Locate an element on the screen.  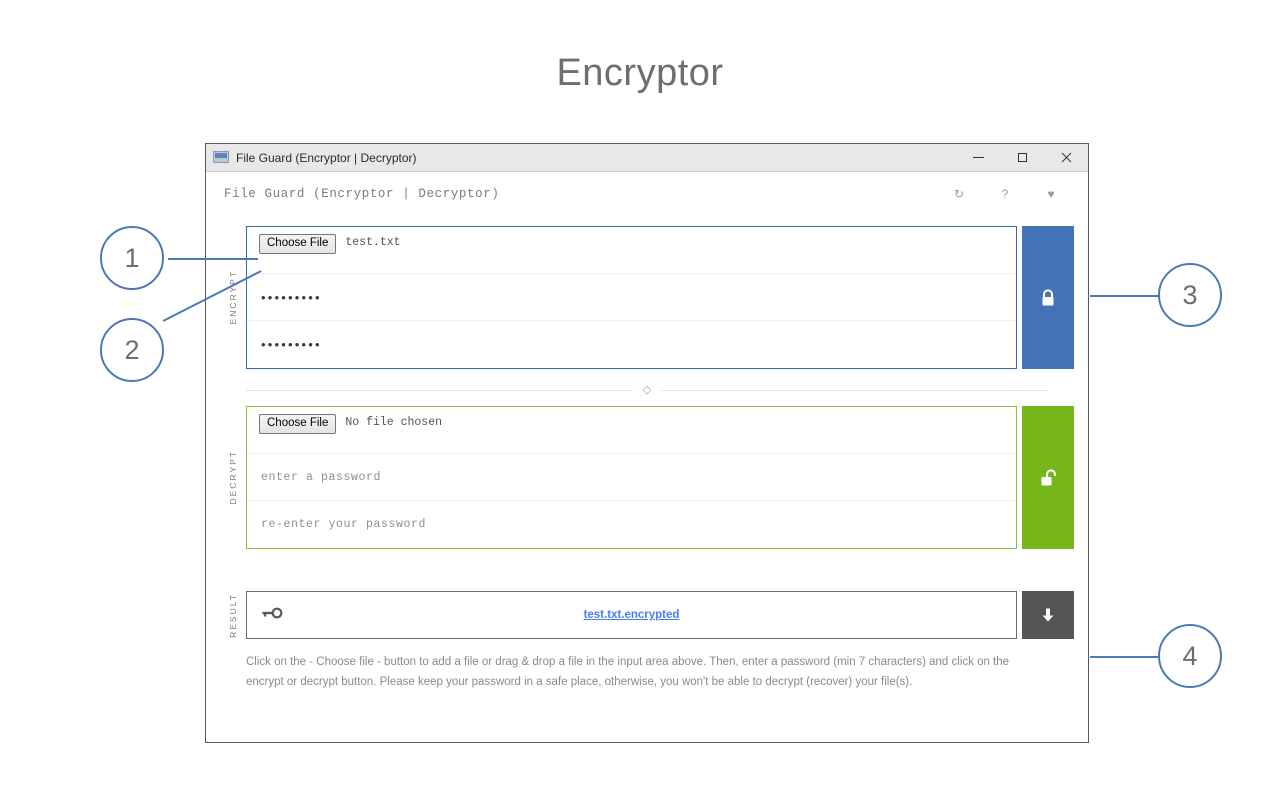
encrypt-password-input: ••••••••• is located at coordinates (290, 297).